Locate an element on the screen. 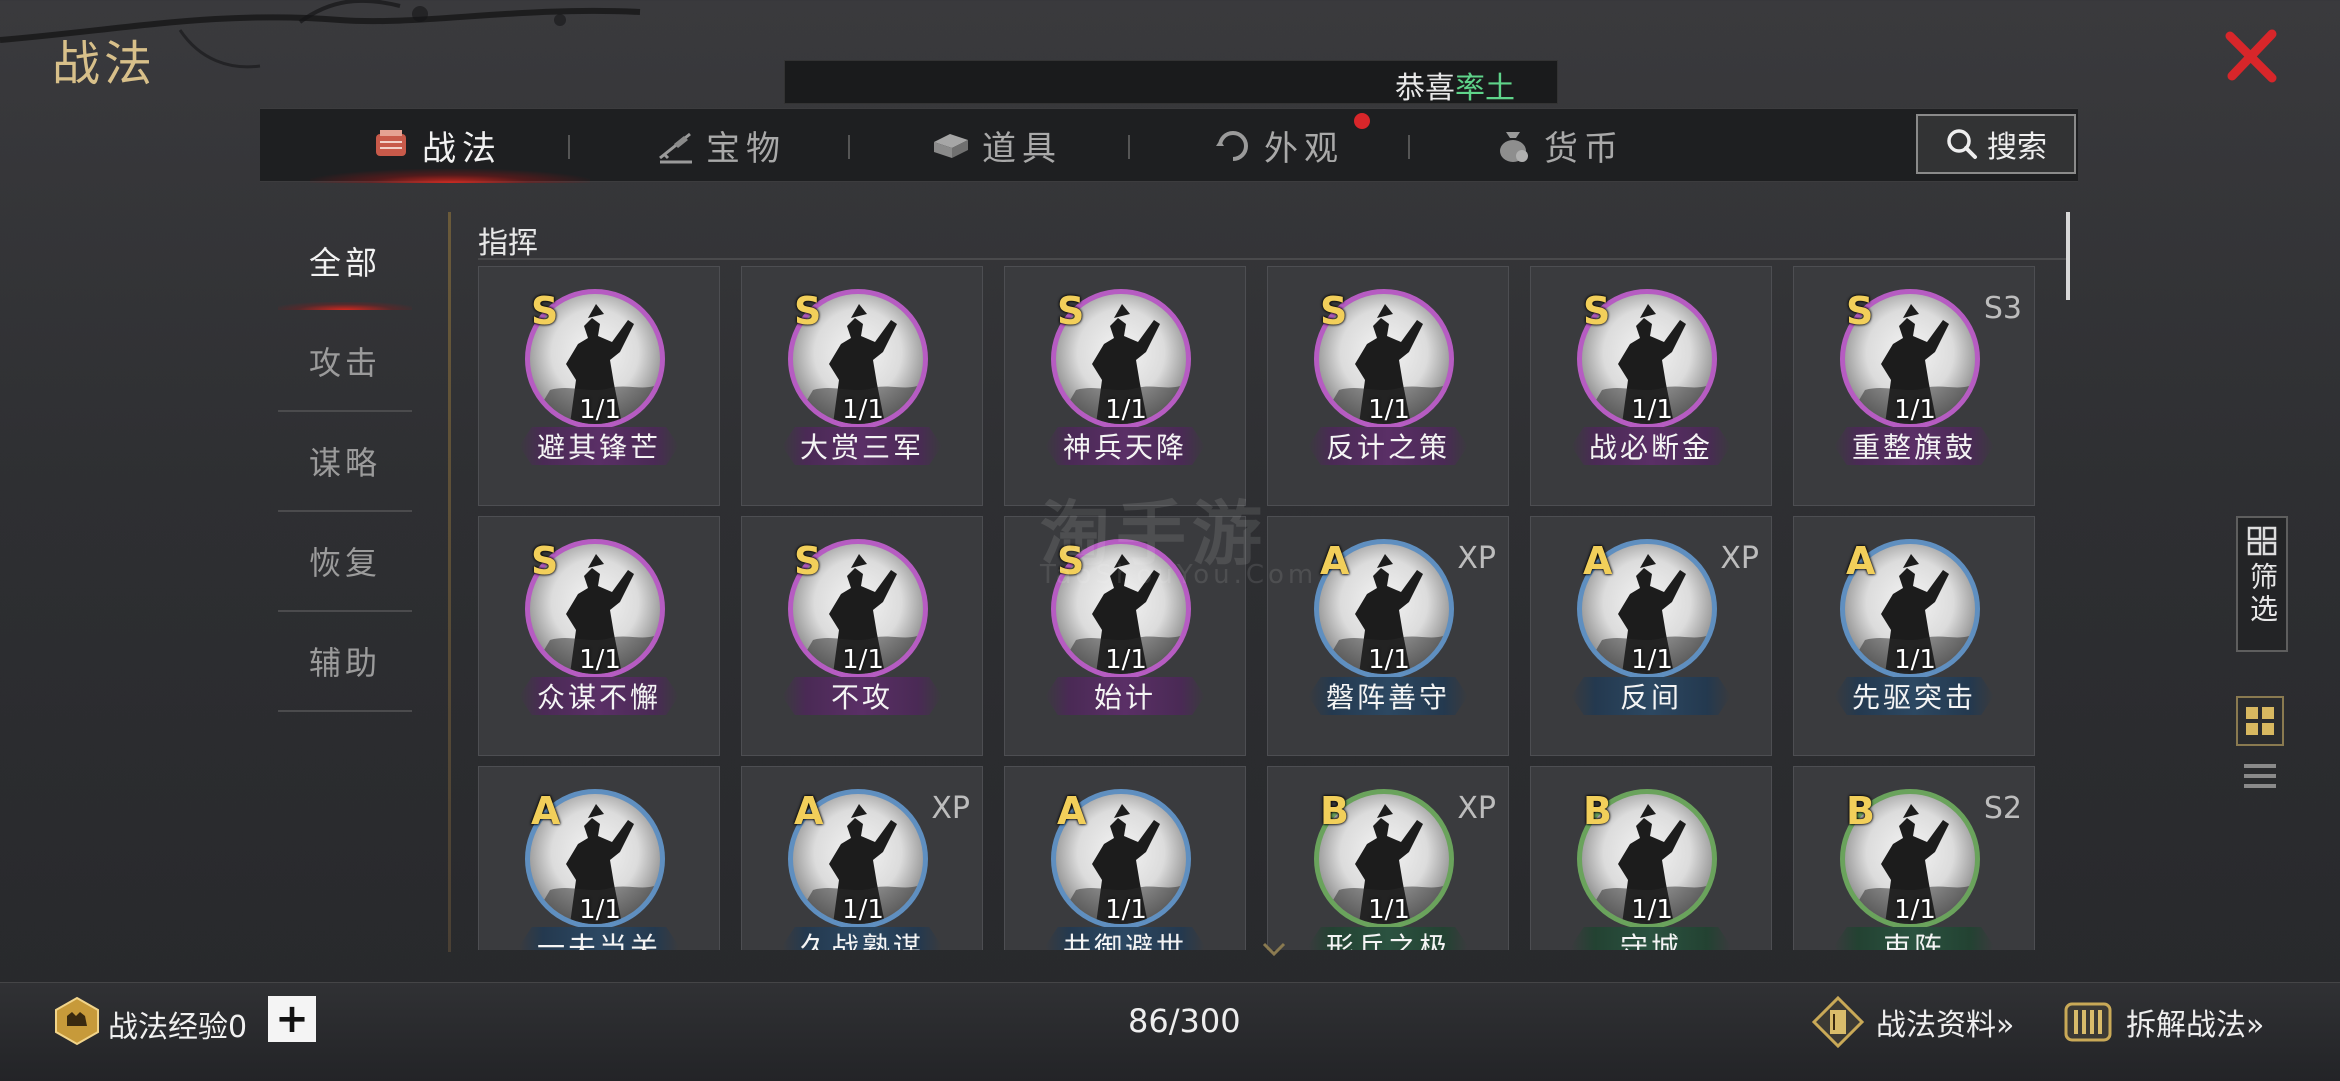 Image resolution: width=2340 pixels, height=1081 pixels. category-label: 攻击 is located at coordinates (344, 363).